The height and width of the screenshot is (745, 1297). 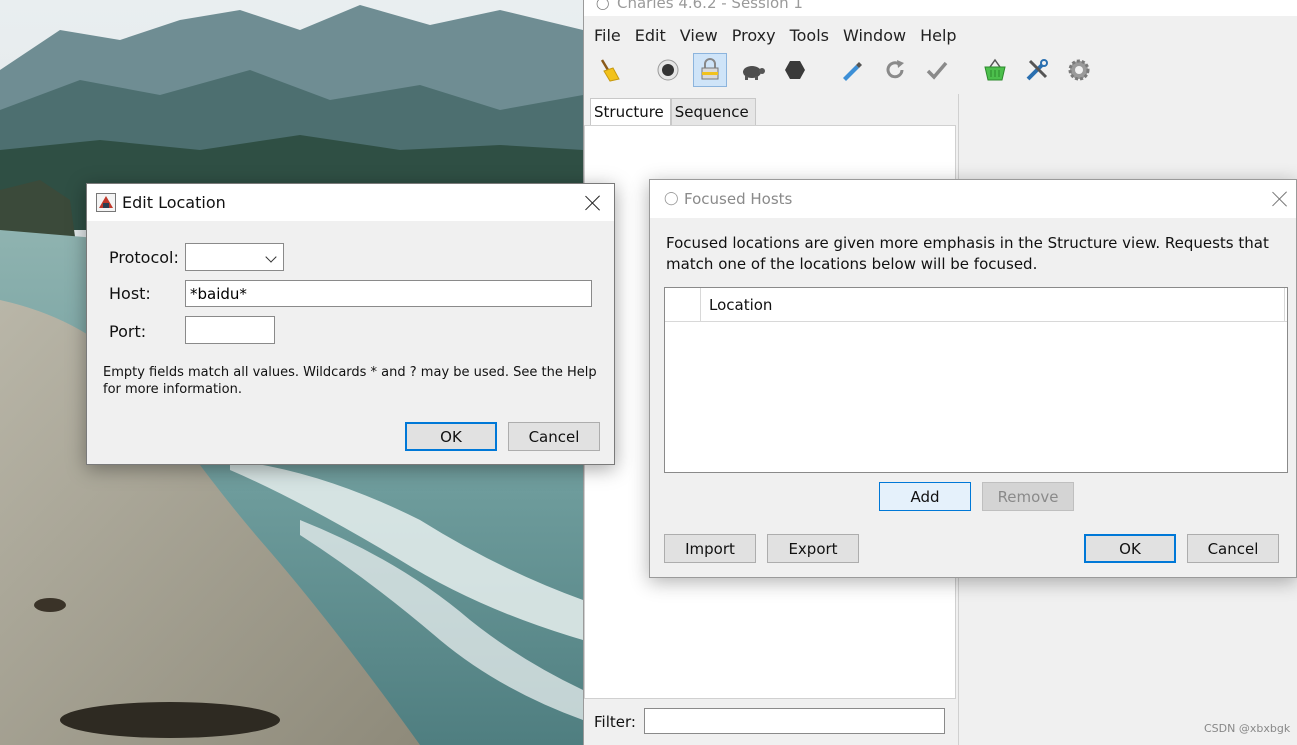 I want to click on filter-label: Filter:, so click(x=615, y=722).